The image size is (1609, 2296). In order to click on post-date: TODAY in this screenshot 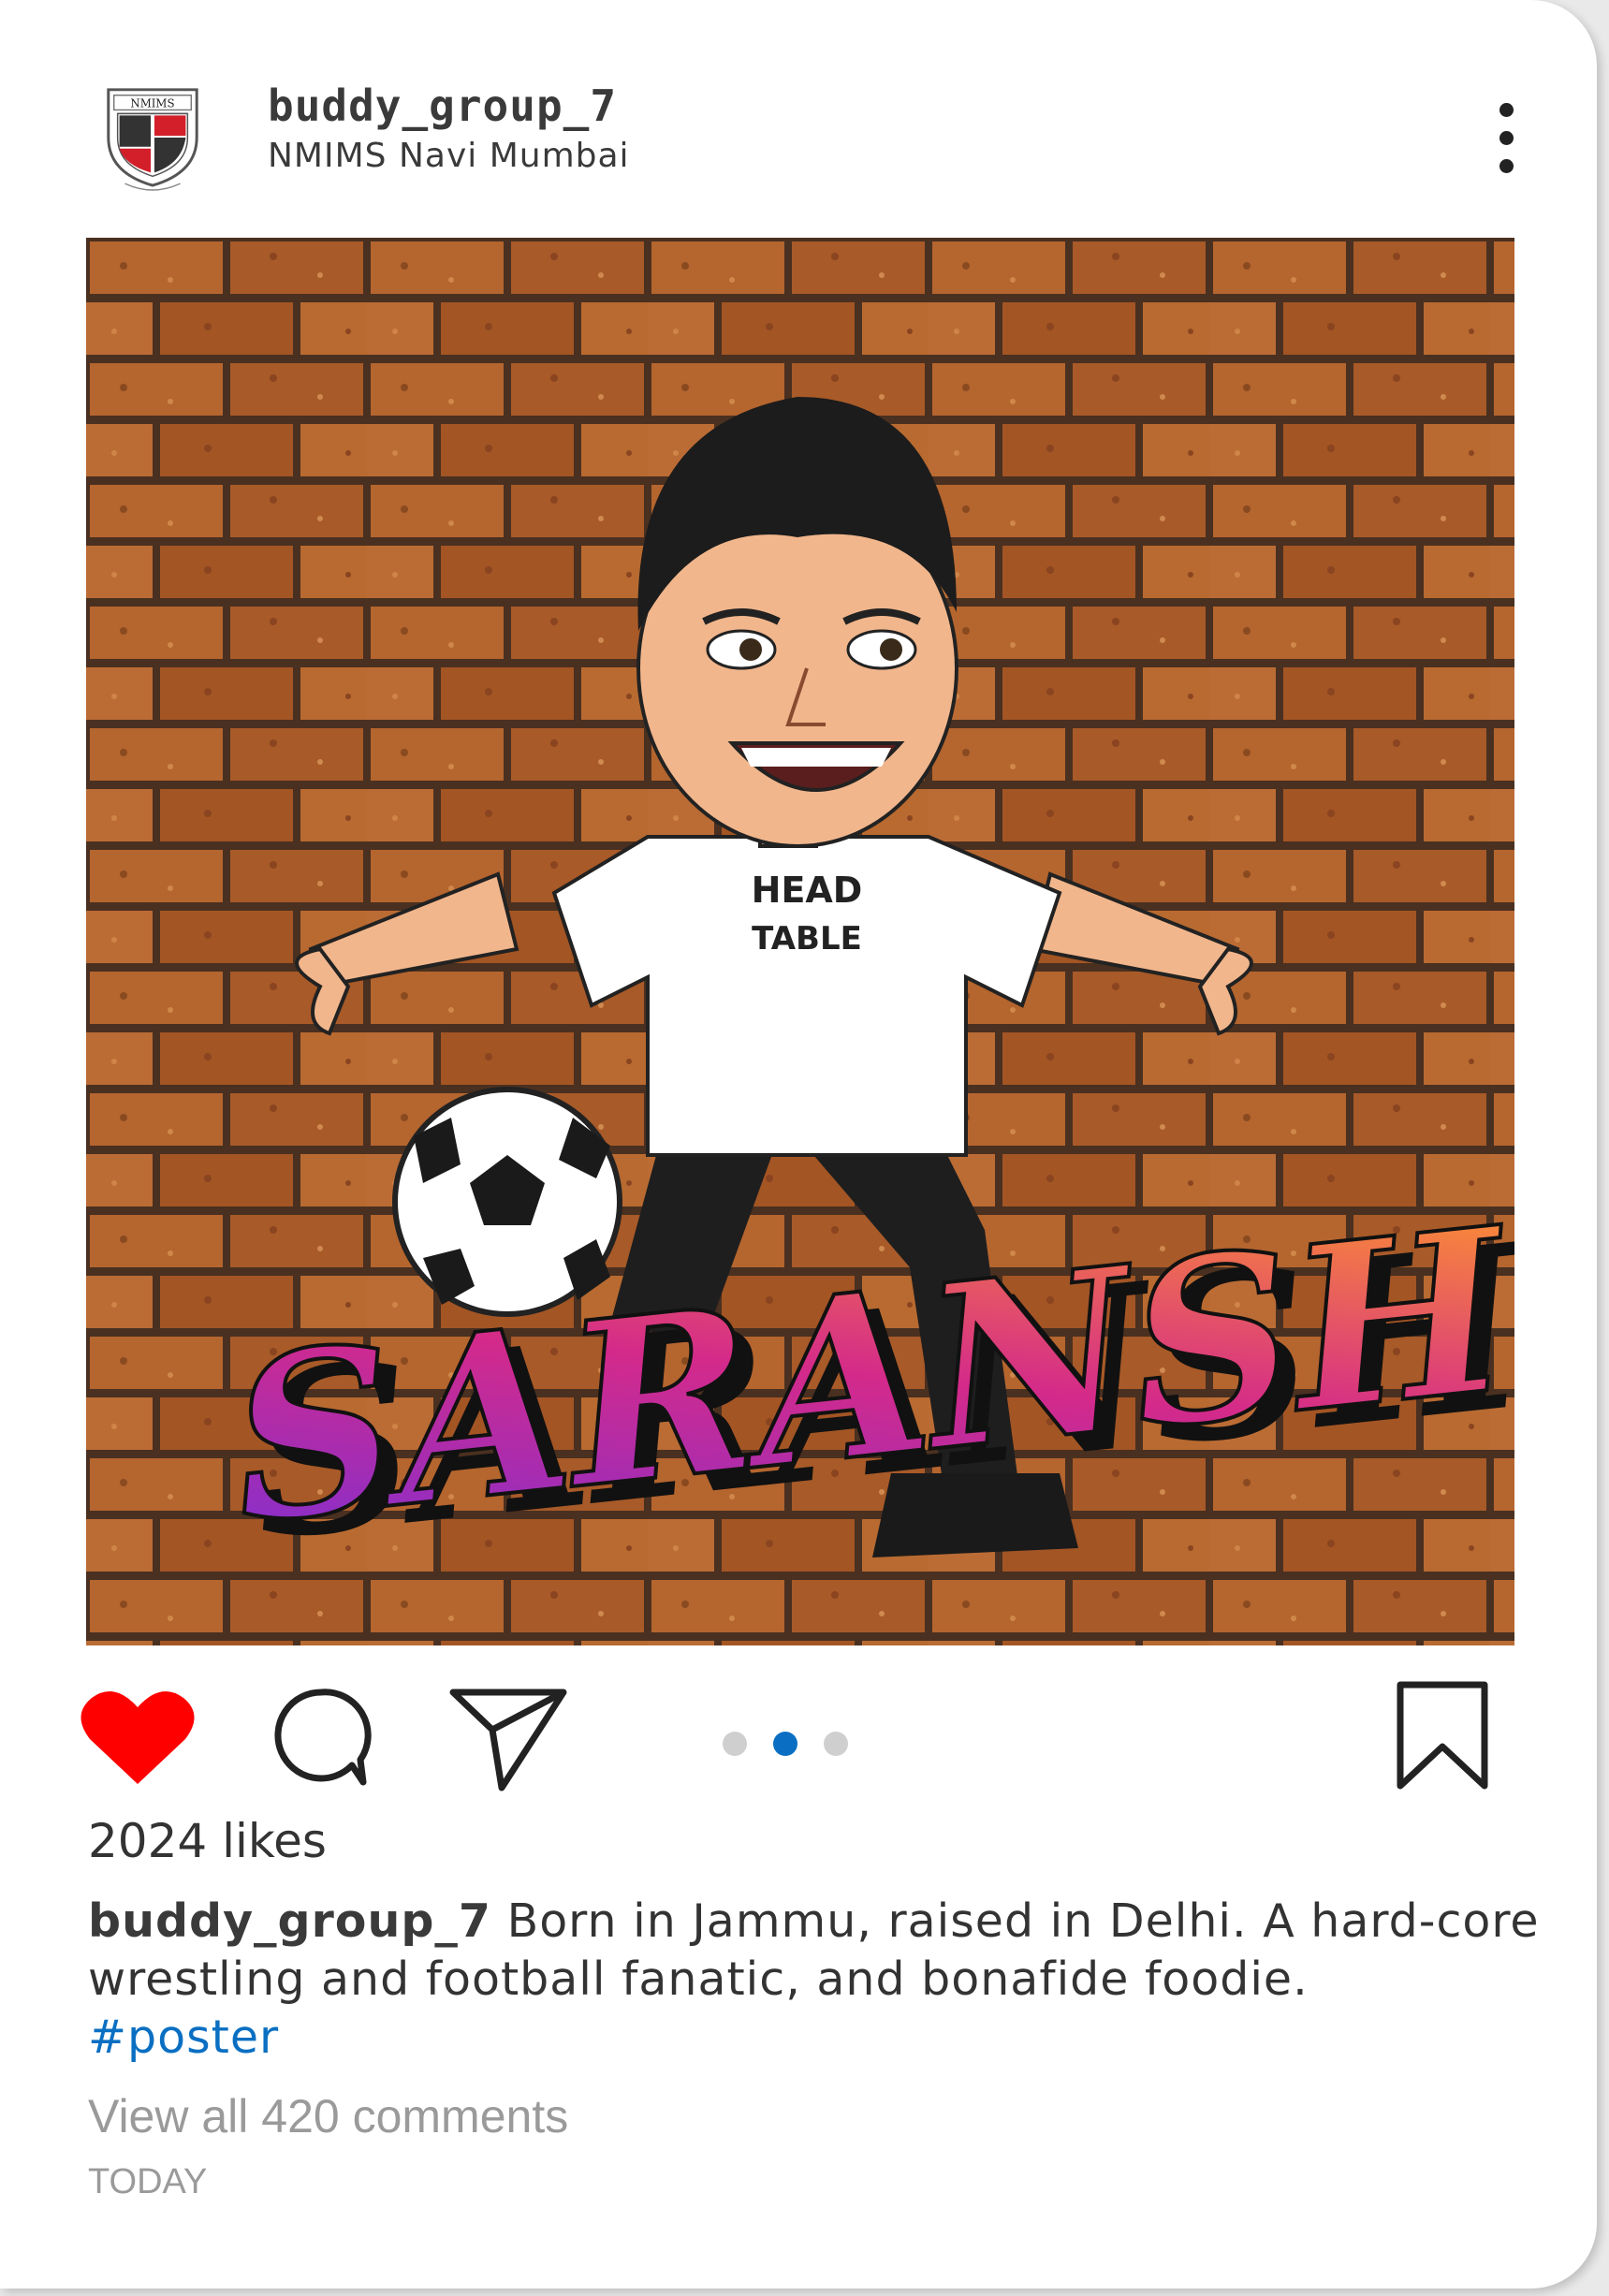, I will do `click(148, 2182)`.